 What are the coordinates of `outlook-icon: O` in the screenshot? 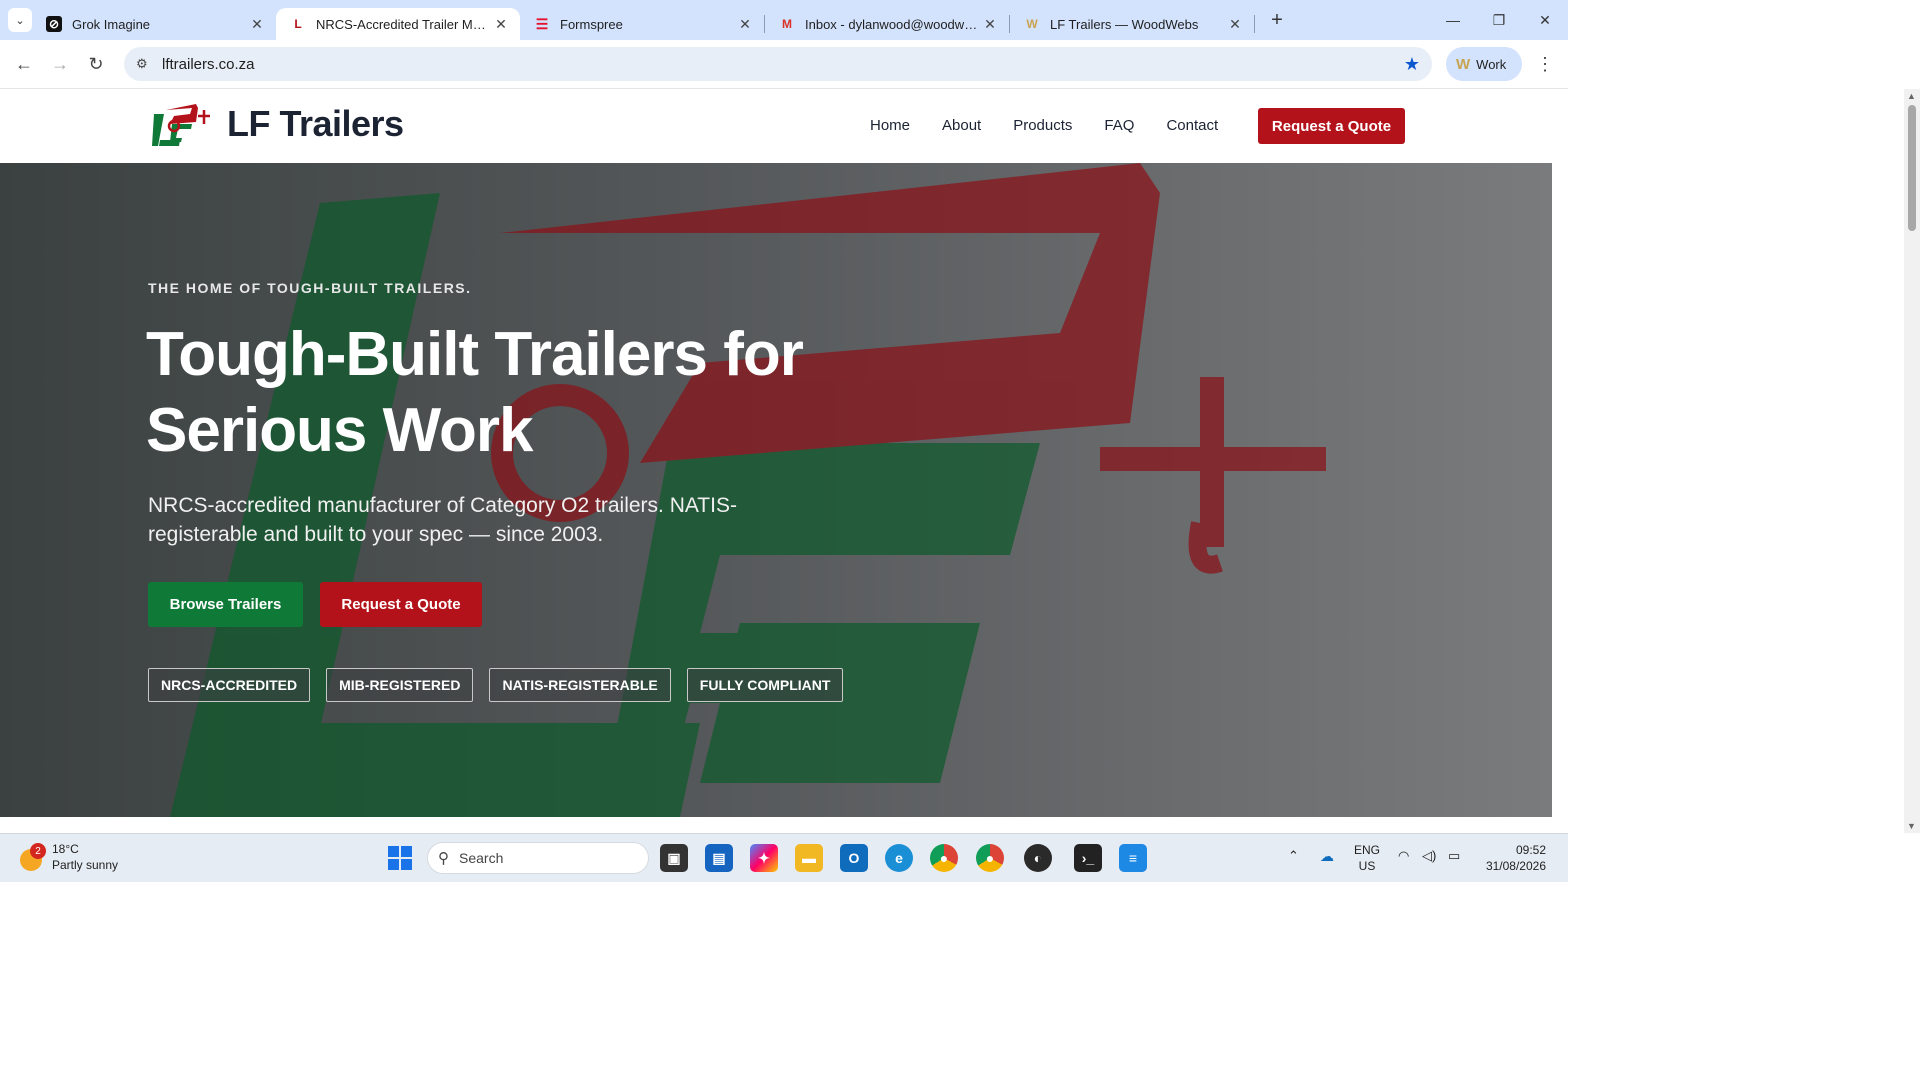 It's located at (854, 858).